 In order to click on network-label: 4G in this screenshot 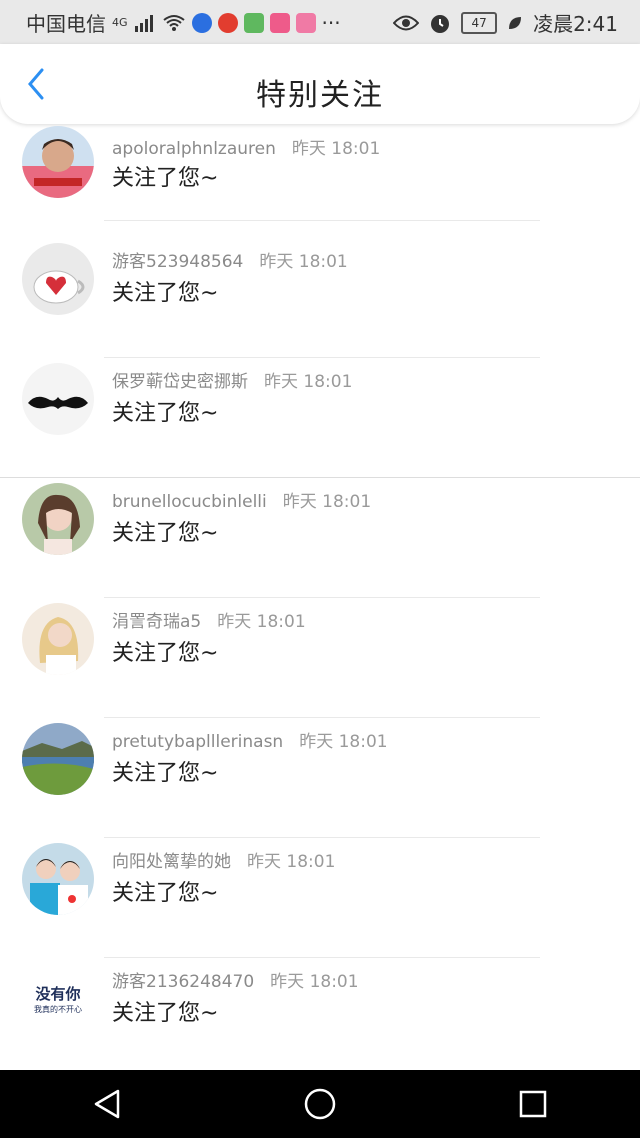, I will do `click(120, 22)`.